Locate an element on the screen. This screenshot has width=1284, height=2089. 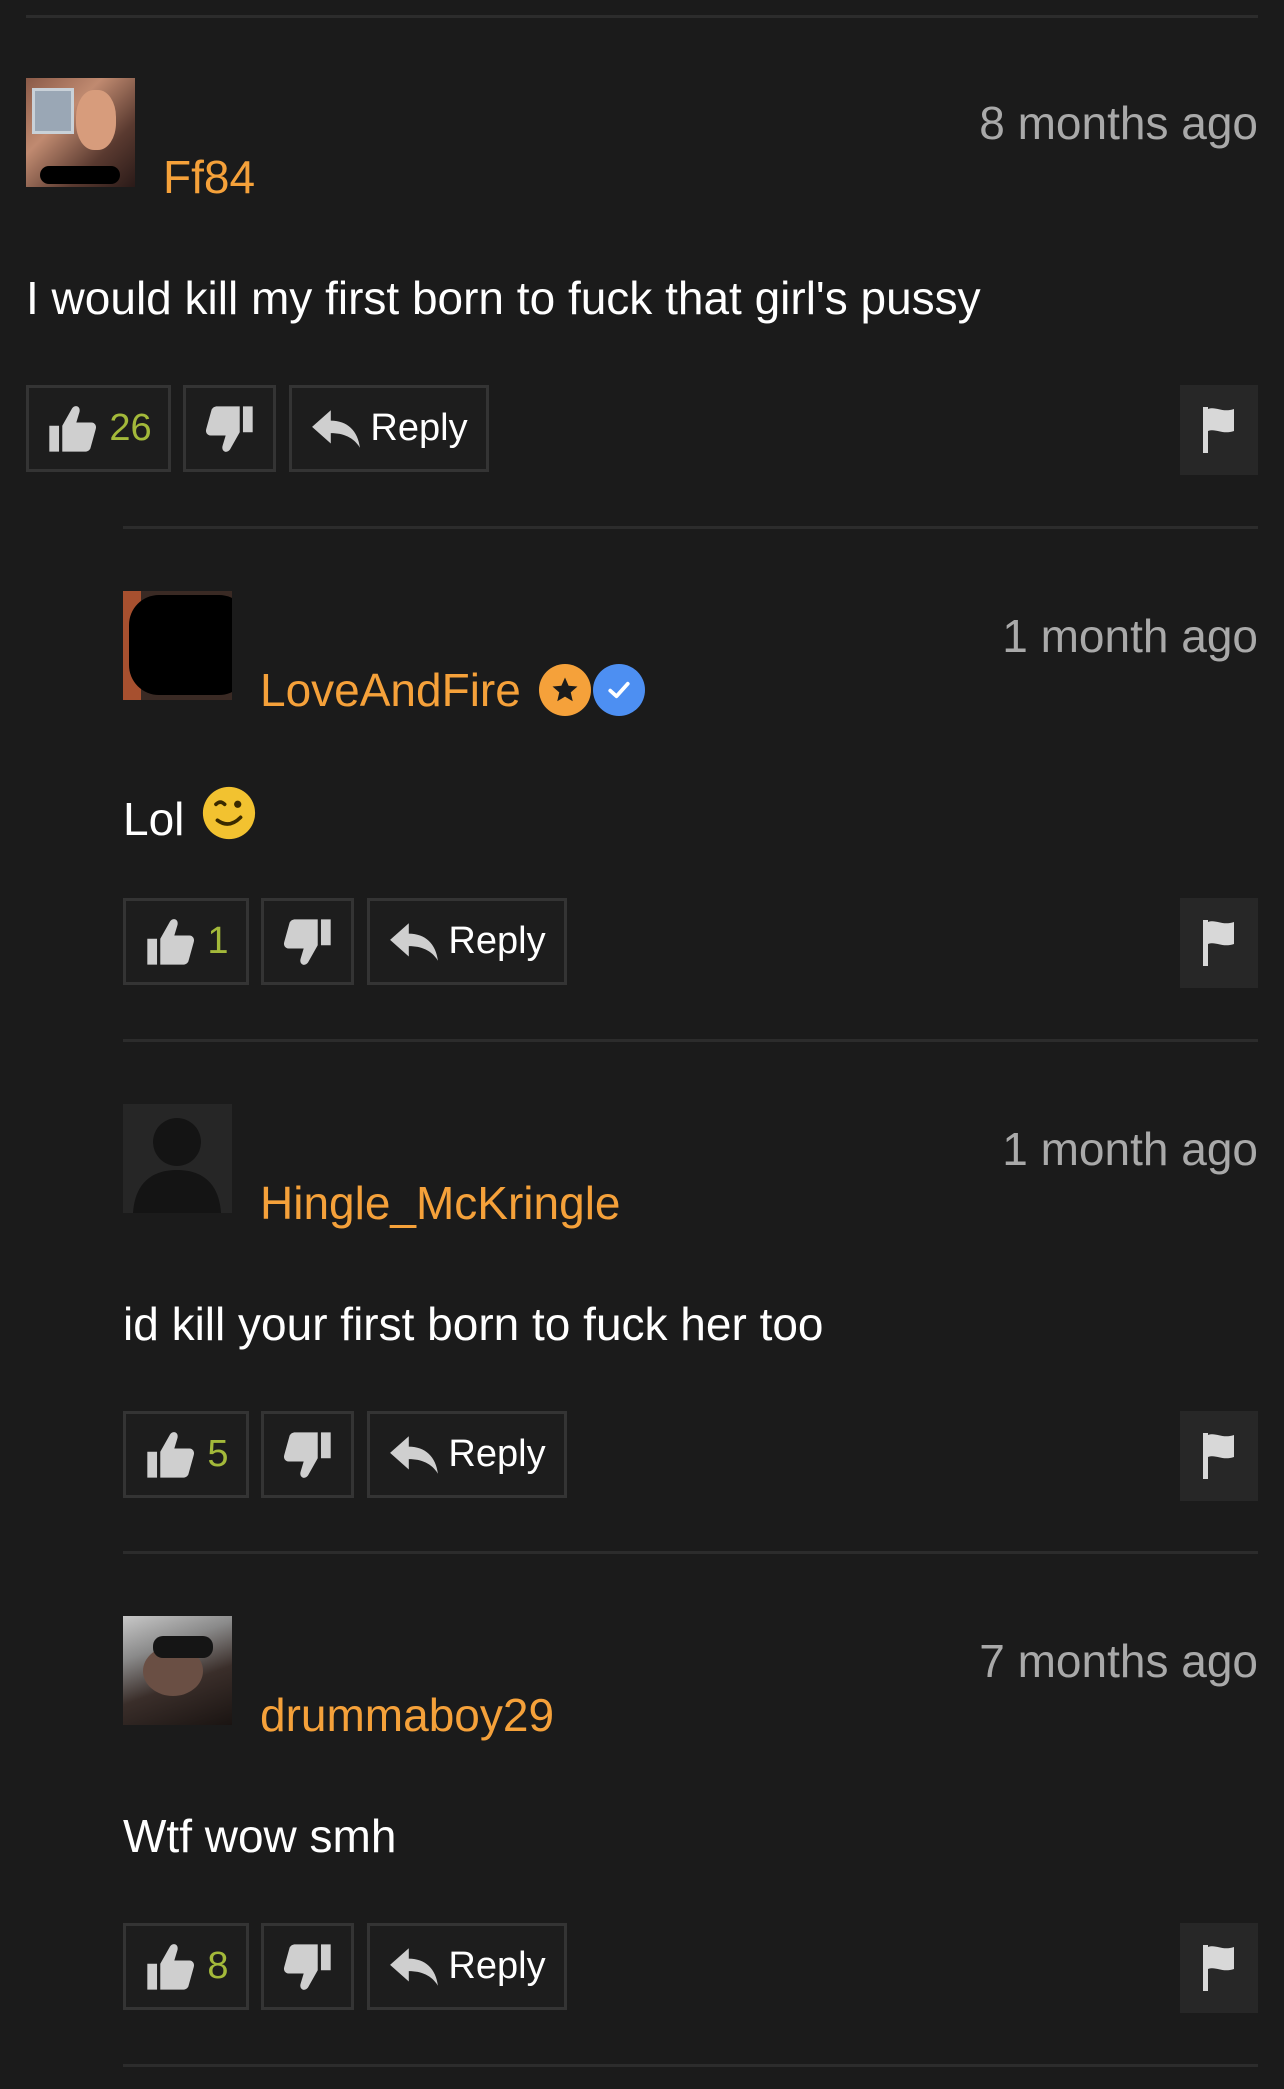
like-count: 1 is located at coordinates (218, 941).